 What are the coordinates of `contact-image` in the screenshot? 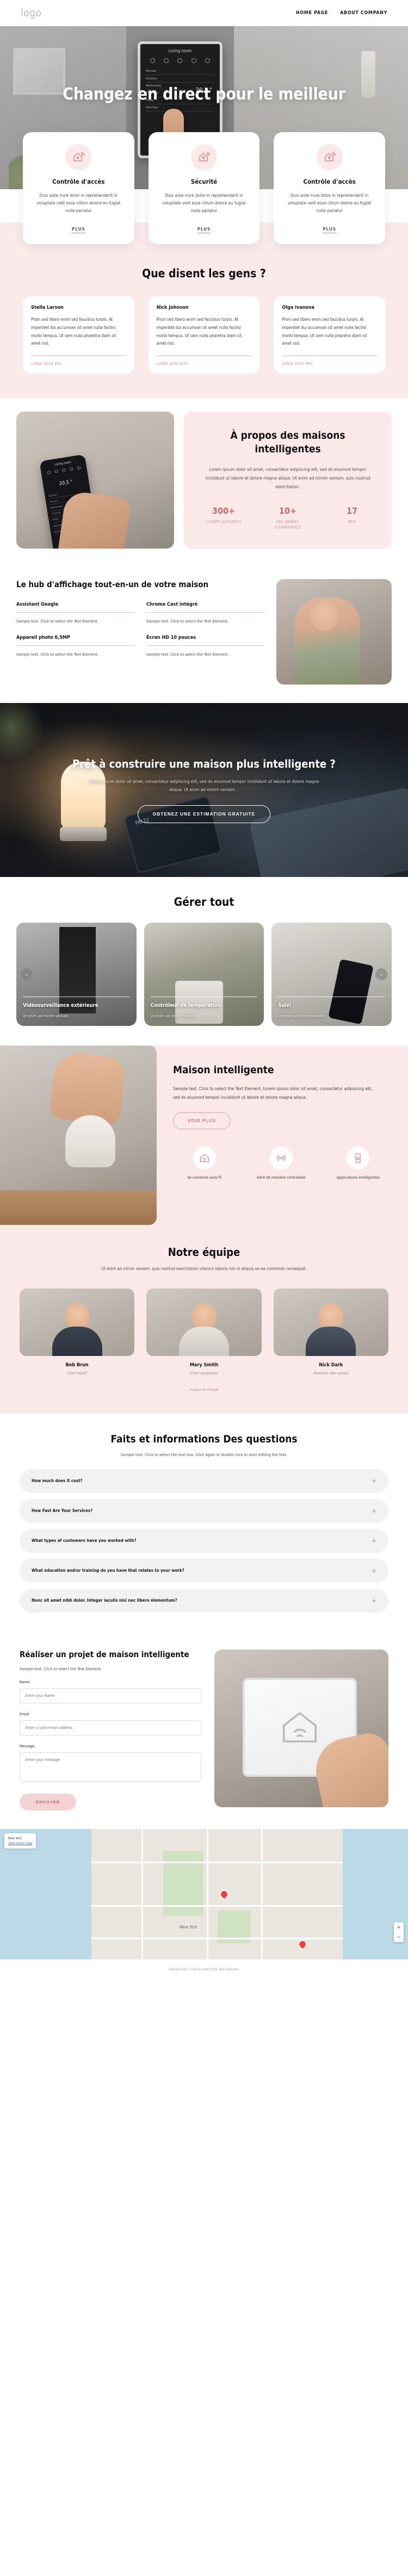 It's located at (301, 1728).